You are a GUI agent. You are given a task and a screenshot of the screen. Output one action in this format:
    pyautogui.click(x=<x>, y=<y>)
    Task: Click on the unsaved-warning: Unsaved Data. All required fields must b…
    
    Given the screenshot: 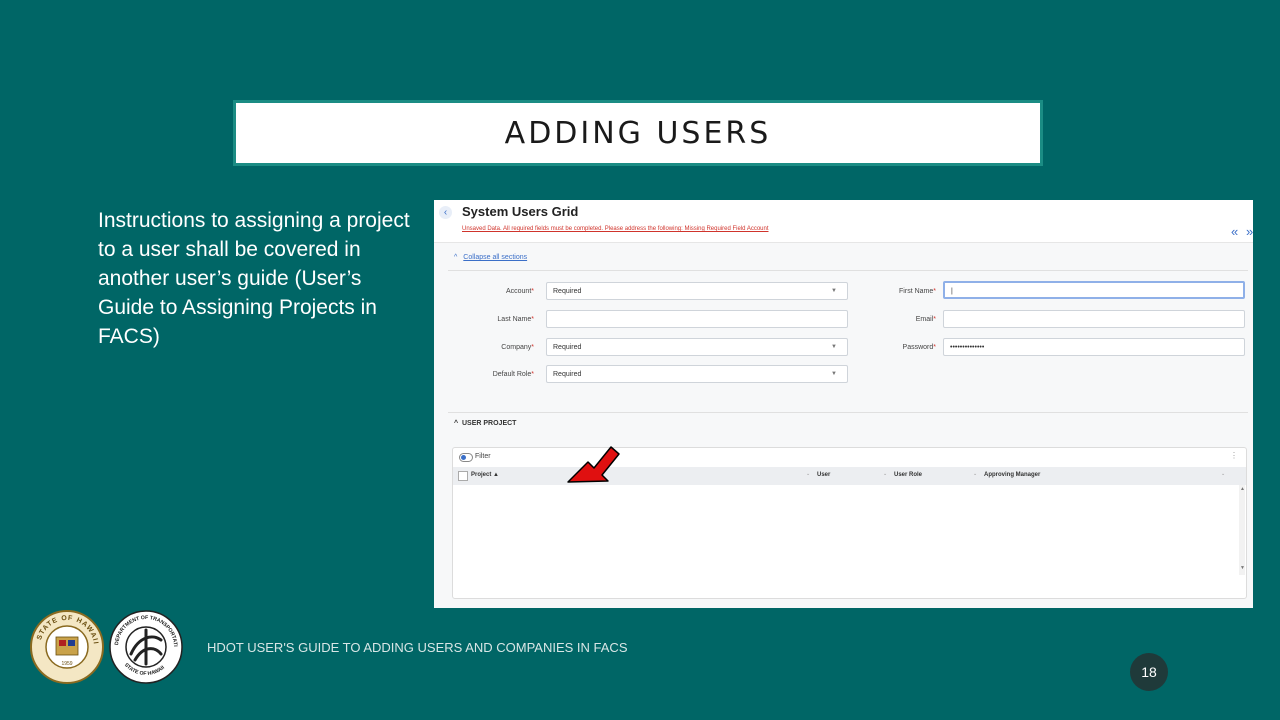 What is the action you would take?
    pyautogui.click(x=615, y=229)
    